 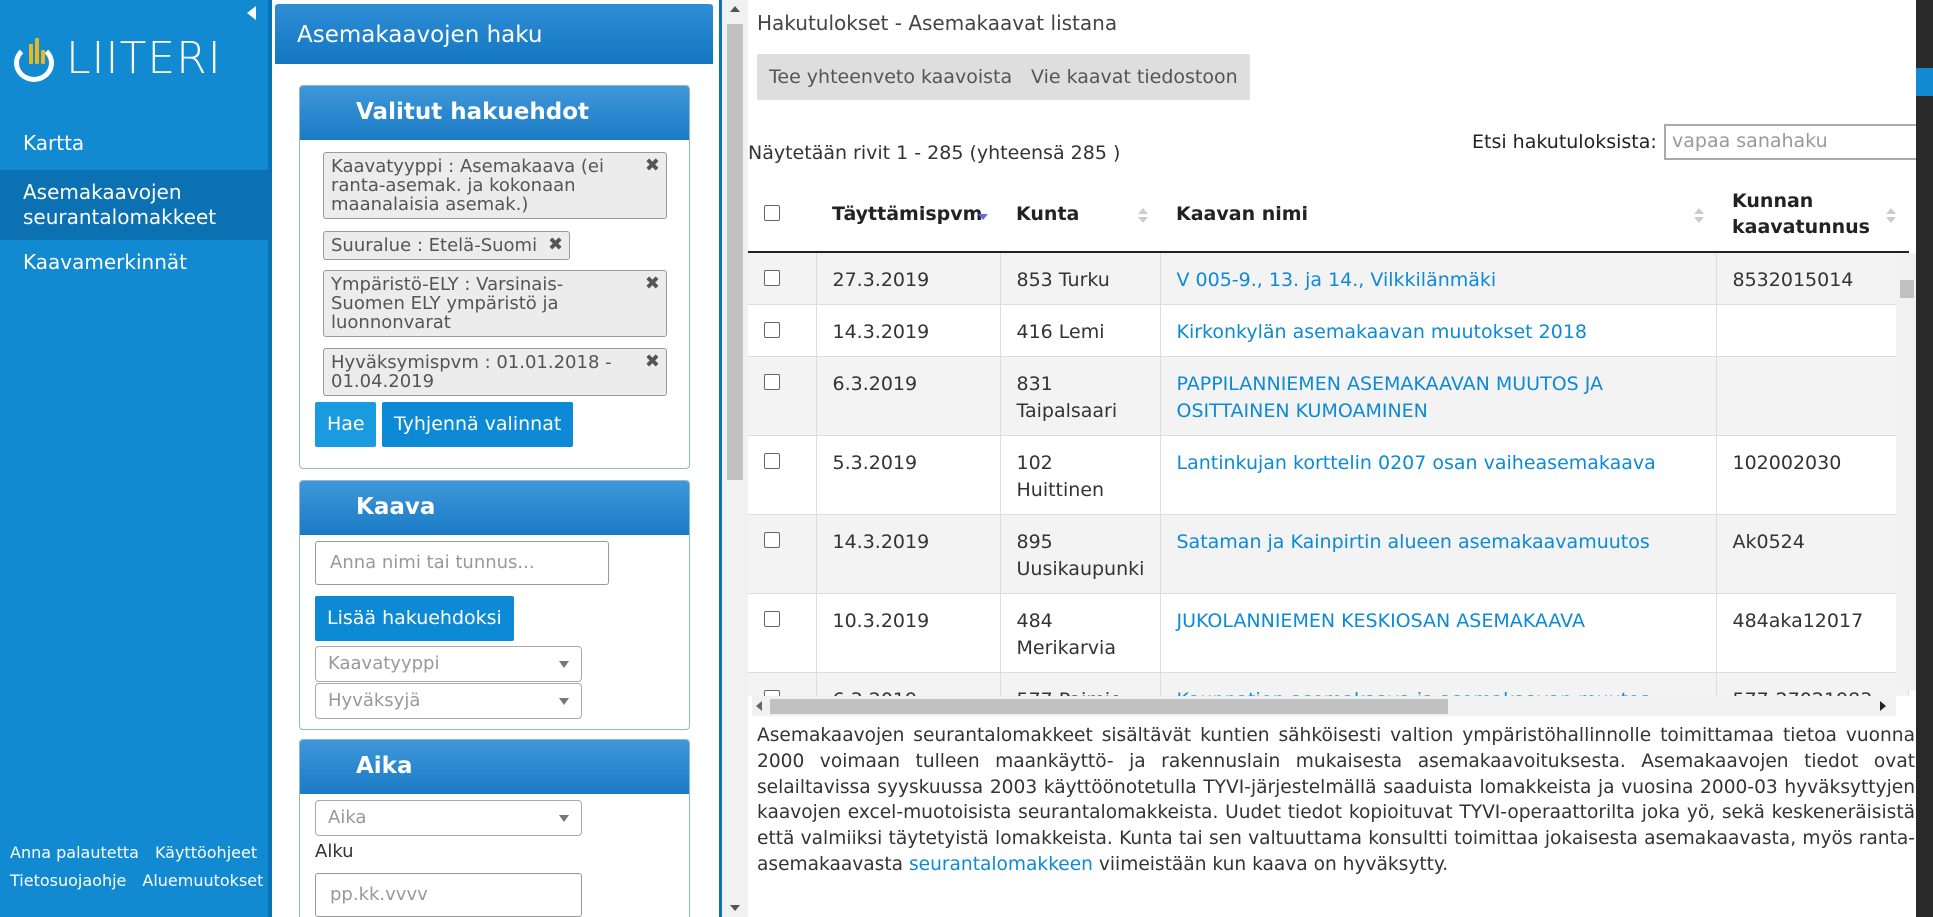 What do you see at coordinates (908, 475) in the screenshot?
I see `date-cell: 5.3.2019` at bounding box center [908, 475].